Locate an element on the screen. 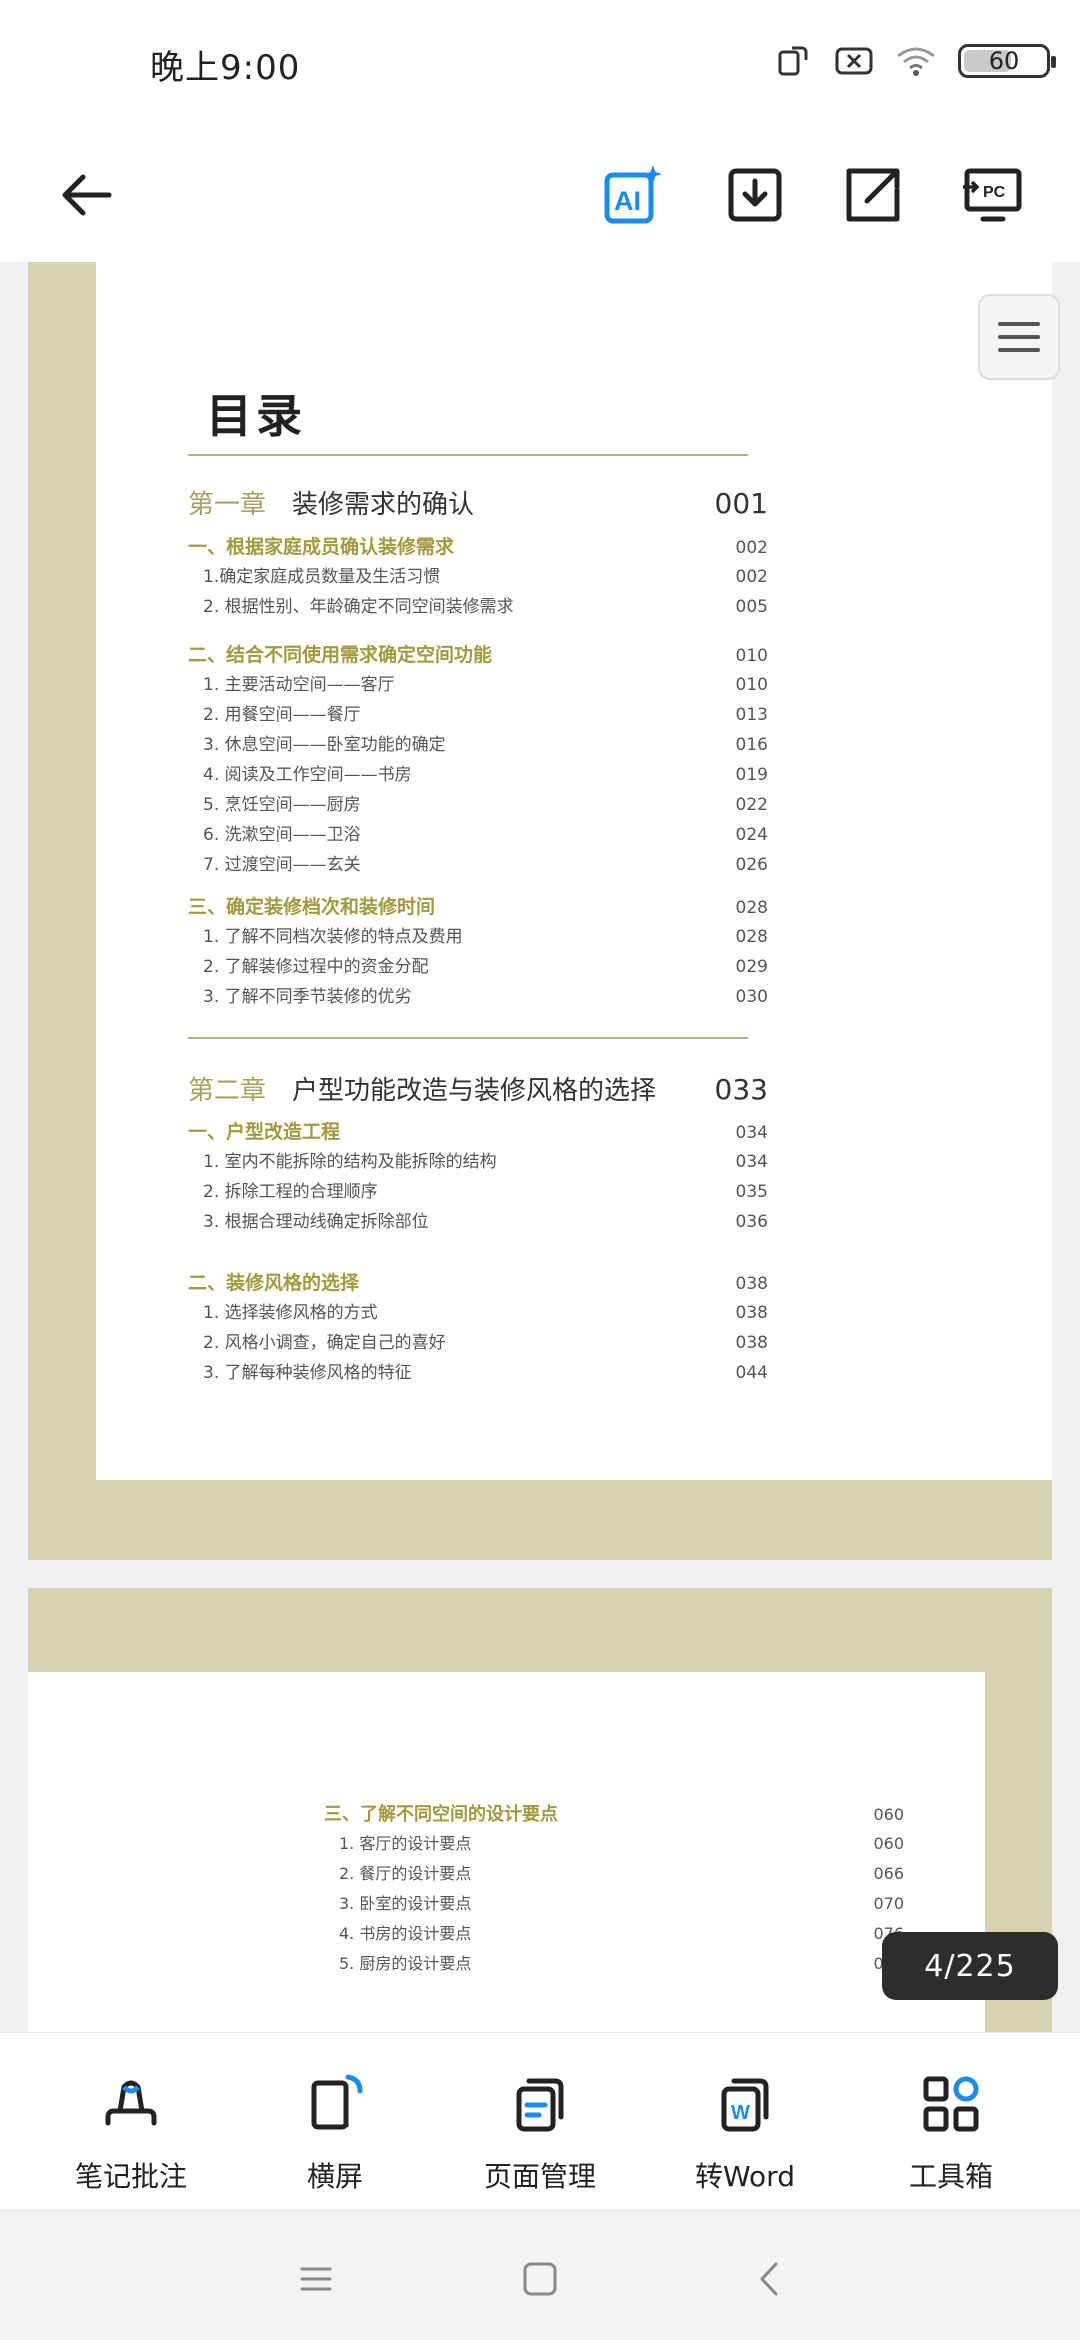 This screenshot has width=1080, height=2340. toc-item-page-number: 013 is located at coordinates (751, 715).